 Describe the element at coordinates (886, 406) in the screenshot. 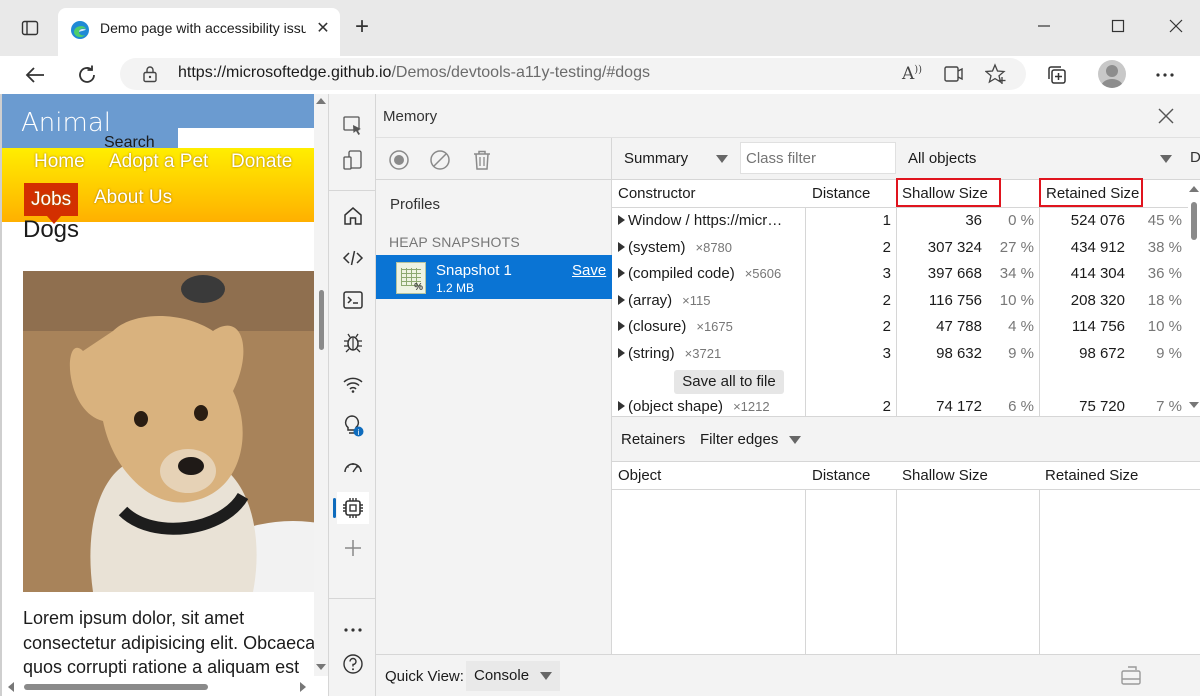

I see `distance-cell: 2` at that location.